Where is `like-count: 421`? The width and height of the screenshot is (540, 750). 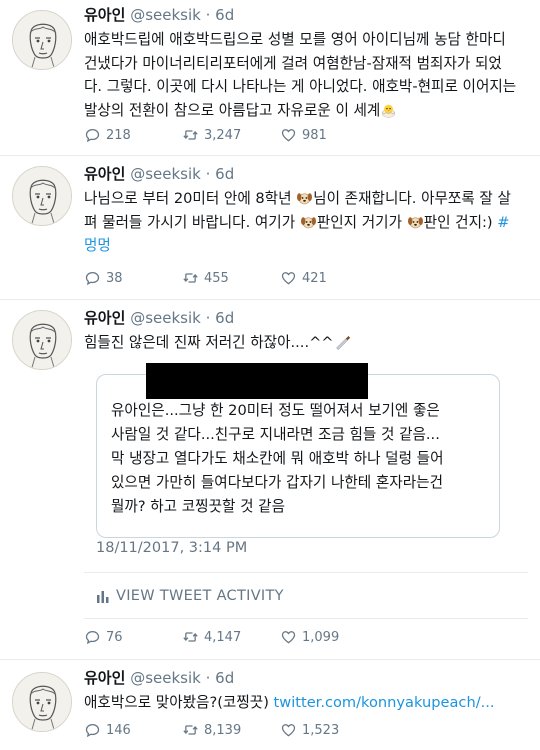
like-count: 421 is located at coordinates (314, 278).